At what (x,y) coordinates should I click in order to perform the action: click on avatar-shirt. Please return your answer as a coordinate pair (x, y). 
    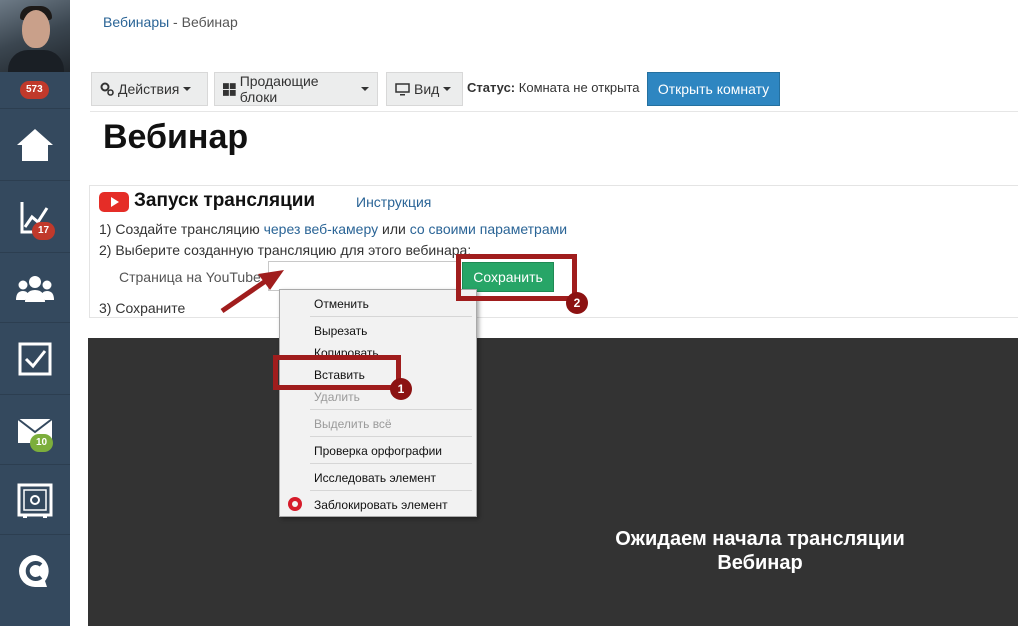
    Looking at the image, I should click on (36, 61).